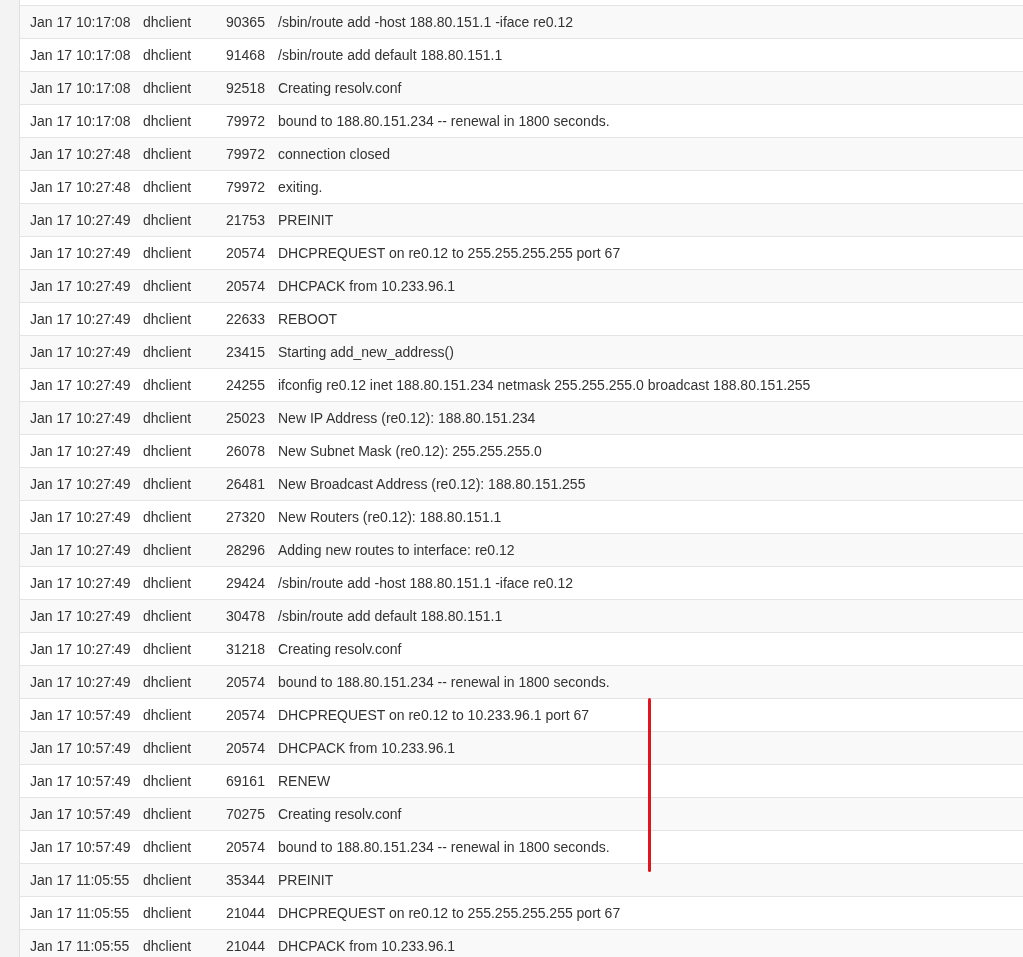 This screenshot has width=1023, height=957. Describe the element at coordinates (407, 418) in the screenshot. I see `message-cell-text: New IP Address (re0.12): 188.80.151.234` at that location.